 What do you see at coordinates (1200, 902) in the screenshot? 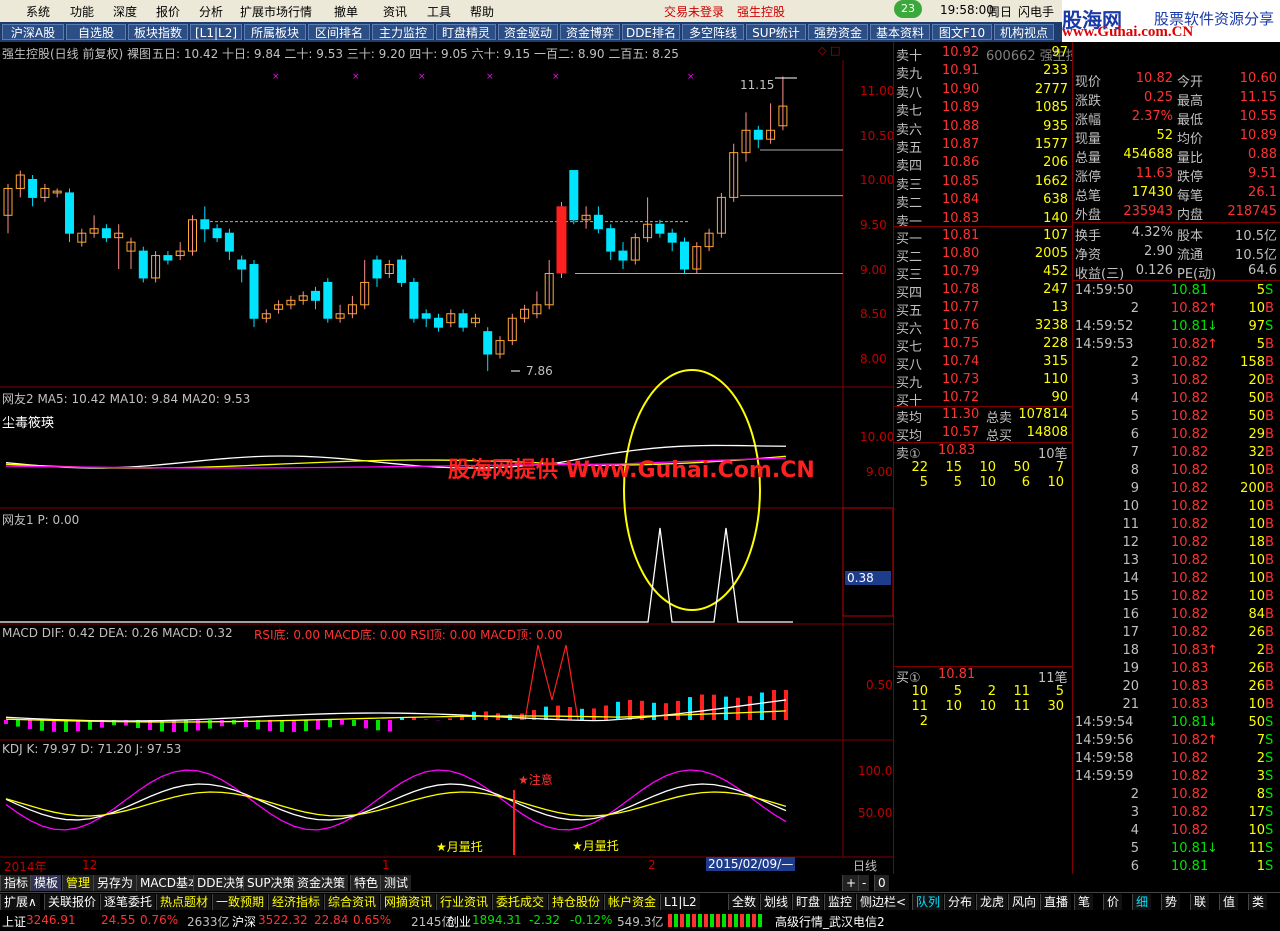
I see `right-panel-tab: 联` at bounding box center [1200, 902].